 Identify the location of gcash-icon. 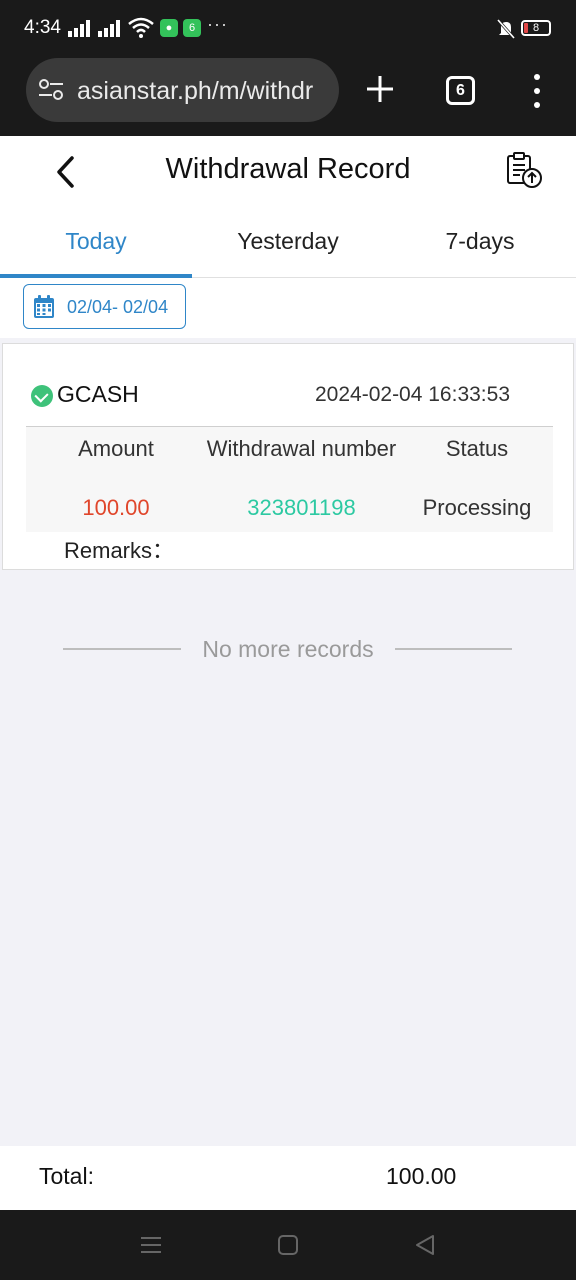
(42, 396).